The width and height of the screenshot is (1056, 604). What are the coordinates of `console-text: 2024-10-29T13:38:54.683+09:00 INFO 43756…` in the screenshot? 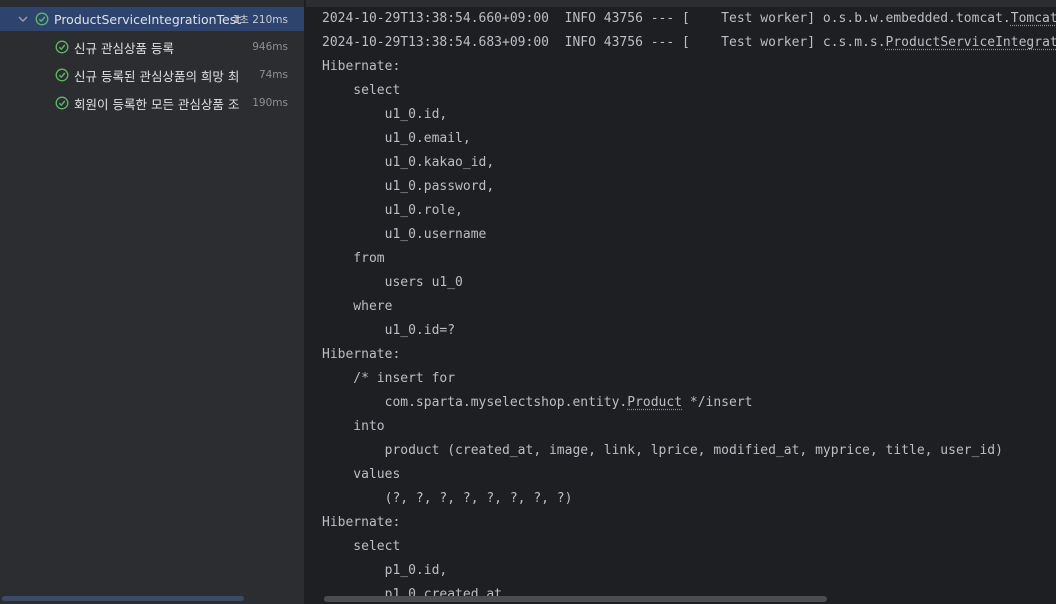 It's located at (604, 42).